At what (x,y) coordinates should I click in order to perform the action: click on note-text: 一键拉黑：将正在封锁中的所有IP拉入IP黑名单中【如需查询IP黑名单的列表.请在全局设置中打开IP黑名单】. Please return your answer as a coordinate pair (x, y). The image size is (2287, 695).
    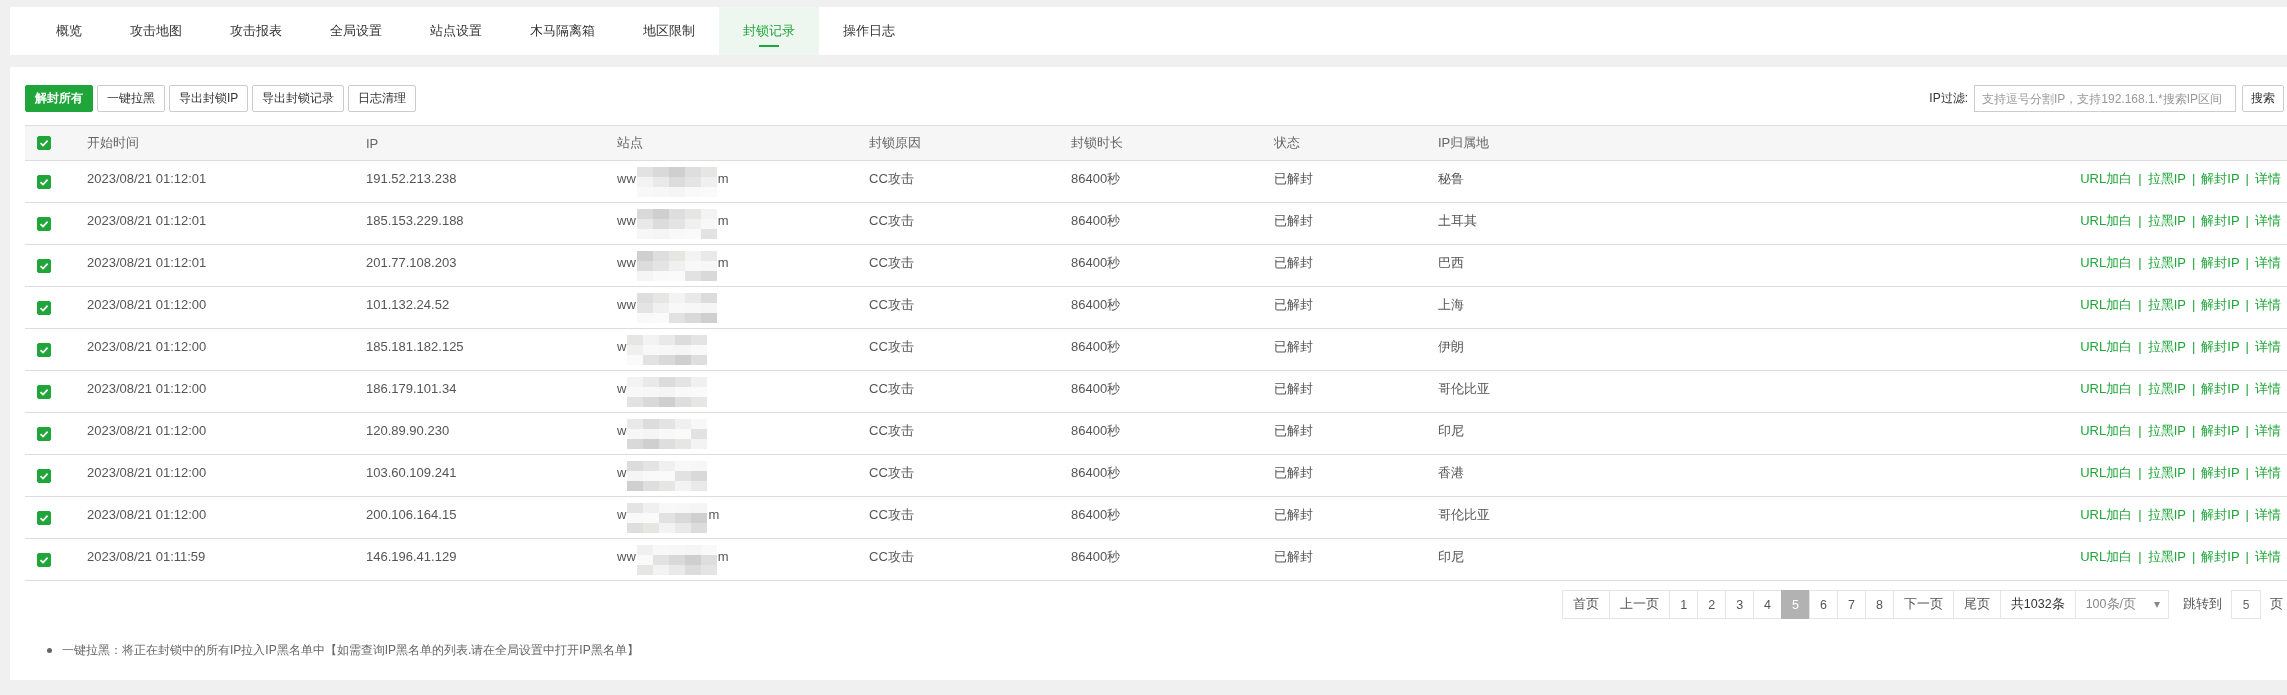
    Looking at the image, I should click on (350, 650).